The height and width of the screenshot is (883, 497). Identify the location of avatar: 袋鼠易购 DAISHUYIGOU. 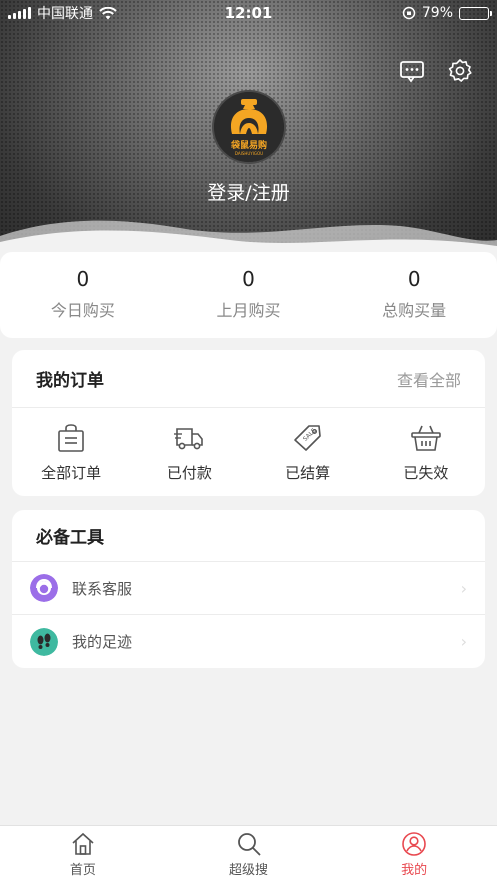
(249, 127).